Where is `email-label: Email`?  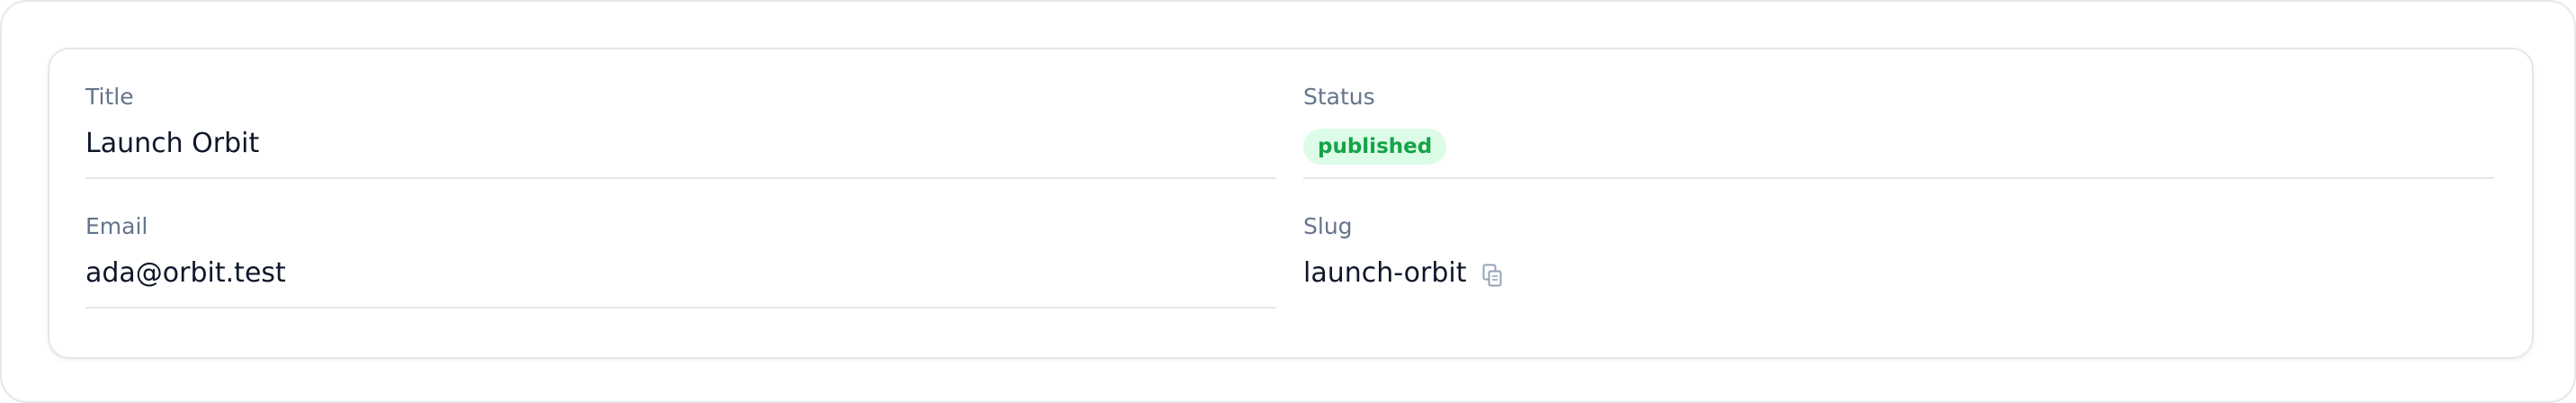
email-label: Email is located at coordinates (116, 226).